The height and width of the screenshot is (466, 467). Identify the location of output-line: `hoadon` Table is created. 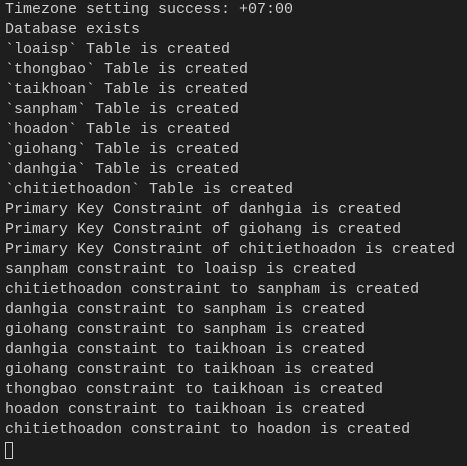
(118, 129).